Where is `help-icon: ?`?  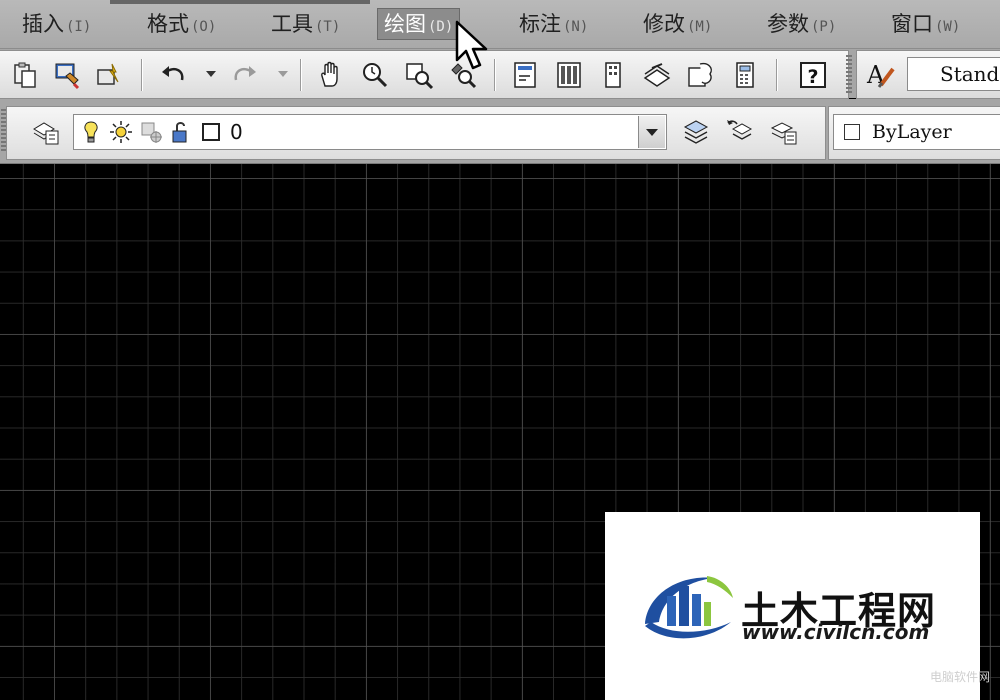
help-icon: ? is located at coordinates (813, 75).